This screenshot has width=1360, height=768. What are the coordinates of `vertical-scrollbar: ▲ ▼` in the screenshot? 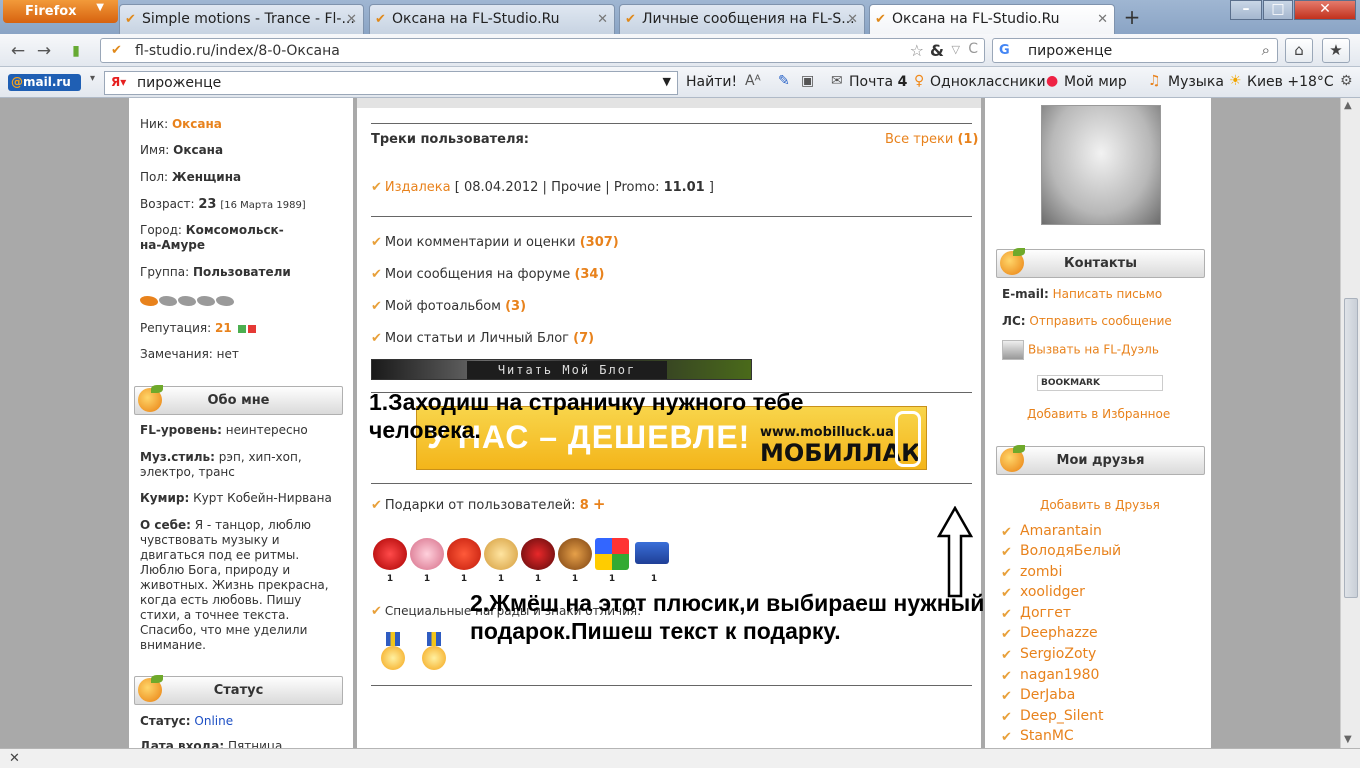 It's located at (1350, 423).